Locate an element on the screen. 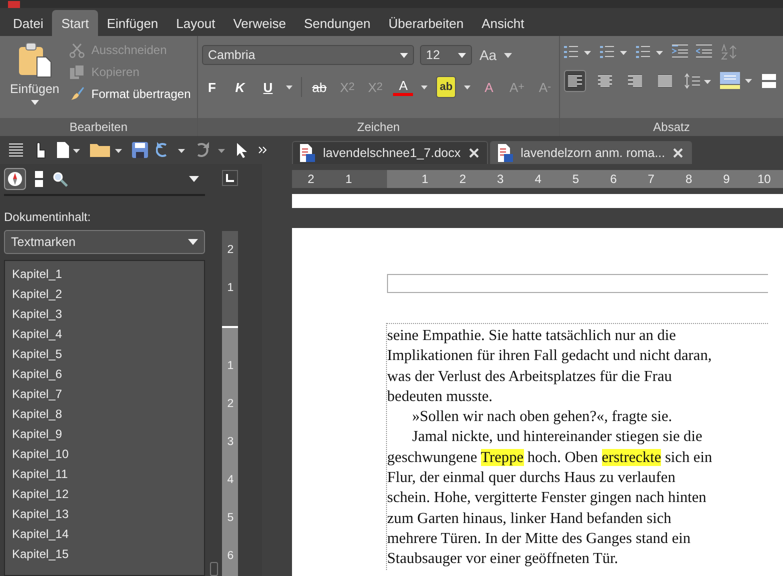 The height and width of the screenshot is (576, 783). split-view-icon is located at coordinates (39, 179).